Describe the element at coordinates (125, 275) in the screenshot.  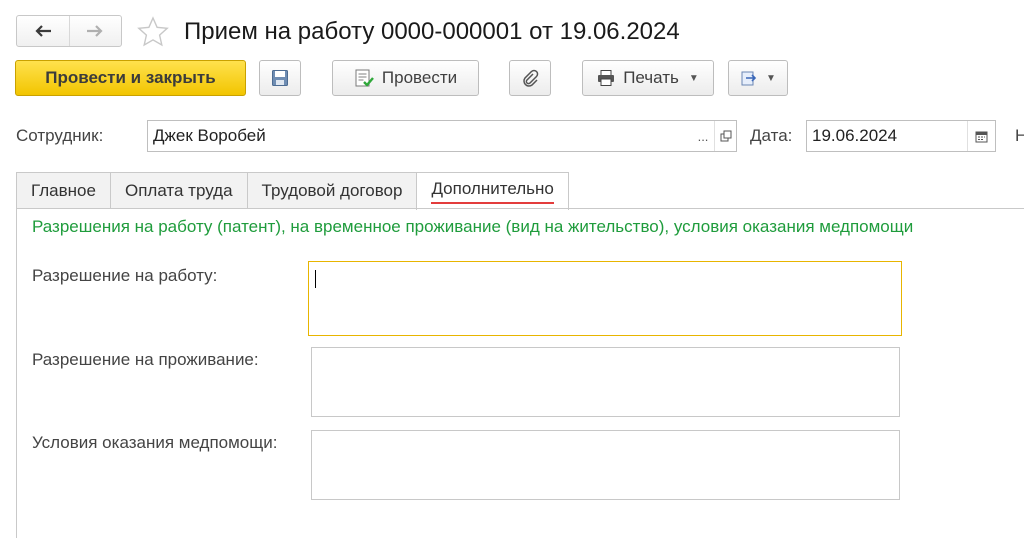
I see `work-permit-label: Разрешение на работу:` at that location.